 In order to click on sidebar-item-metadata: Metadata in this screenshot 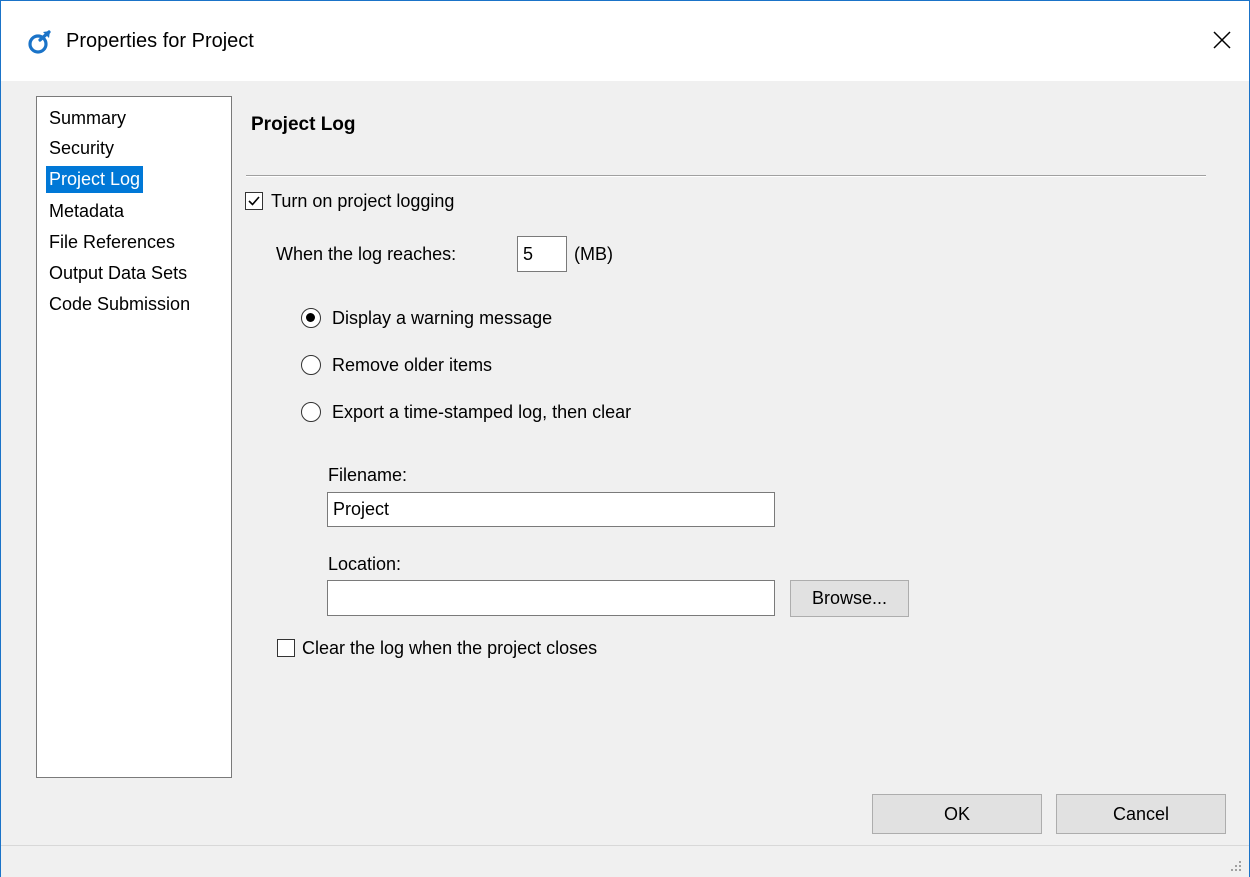, I will do `click(86, 211)`.